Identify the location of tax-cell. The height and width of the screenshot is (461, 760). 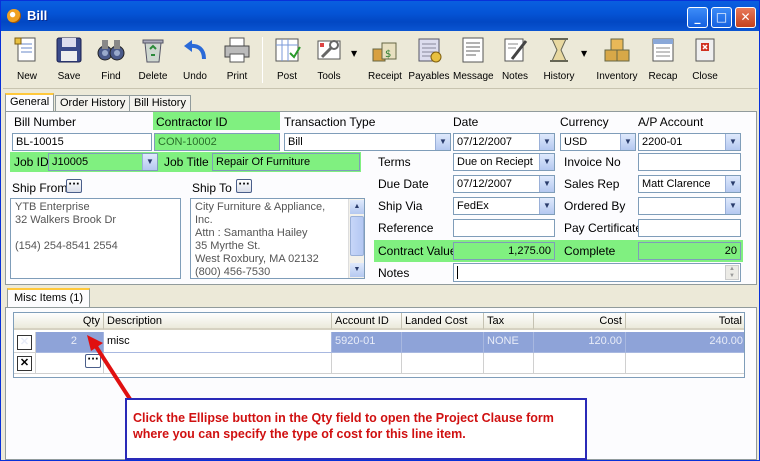
(509, 363).